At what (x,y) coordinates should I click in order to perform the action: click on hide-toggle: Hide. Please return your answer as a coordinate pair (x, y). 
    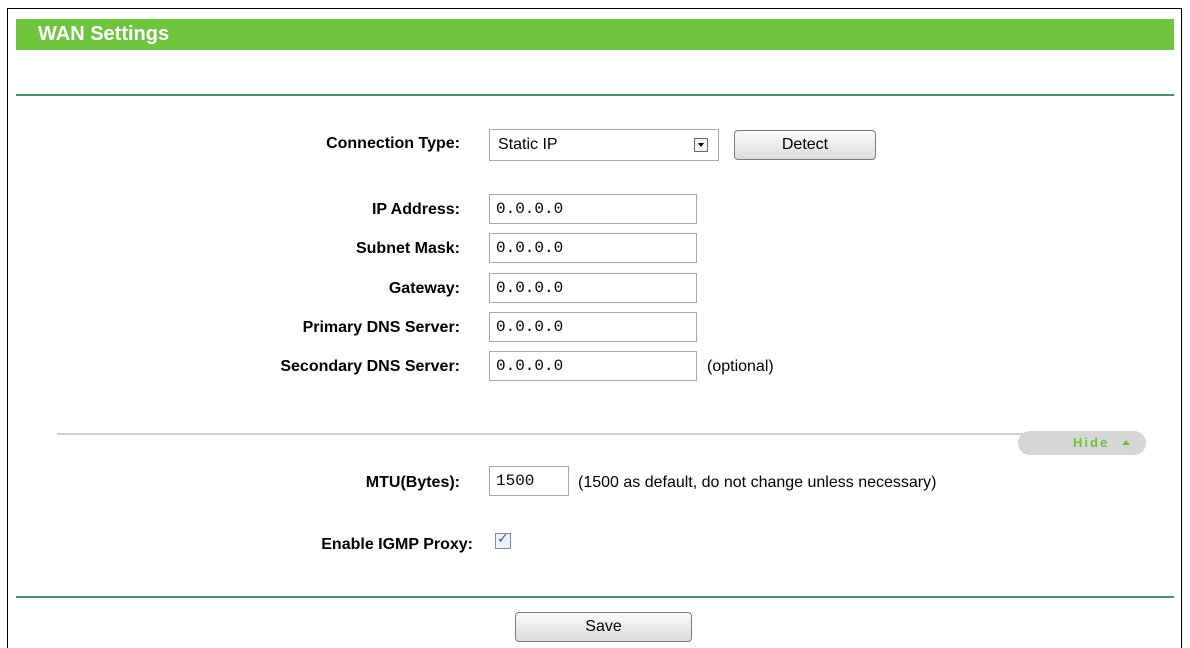
    Looking at the image, I should click on (1082, 443).